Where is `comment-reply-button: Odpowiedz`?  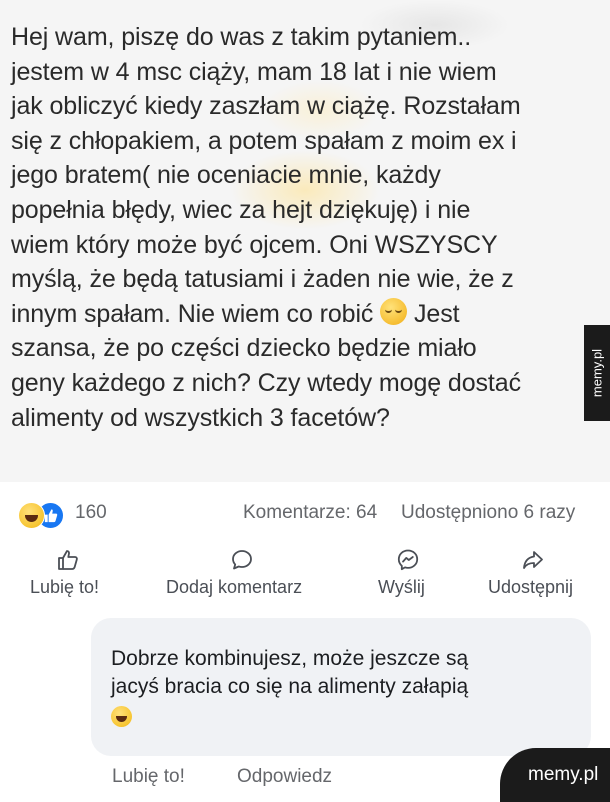
comment-reply-button: Odpowiedz is located at coordinates (284, 777).